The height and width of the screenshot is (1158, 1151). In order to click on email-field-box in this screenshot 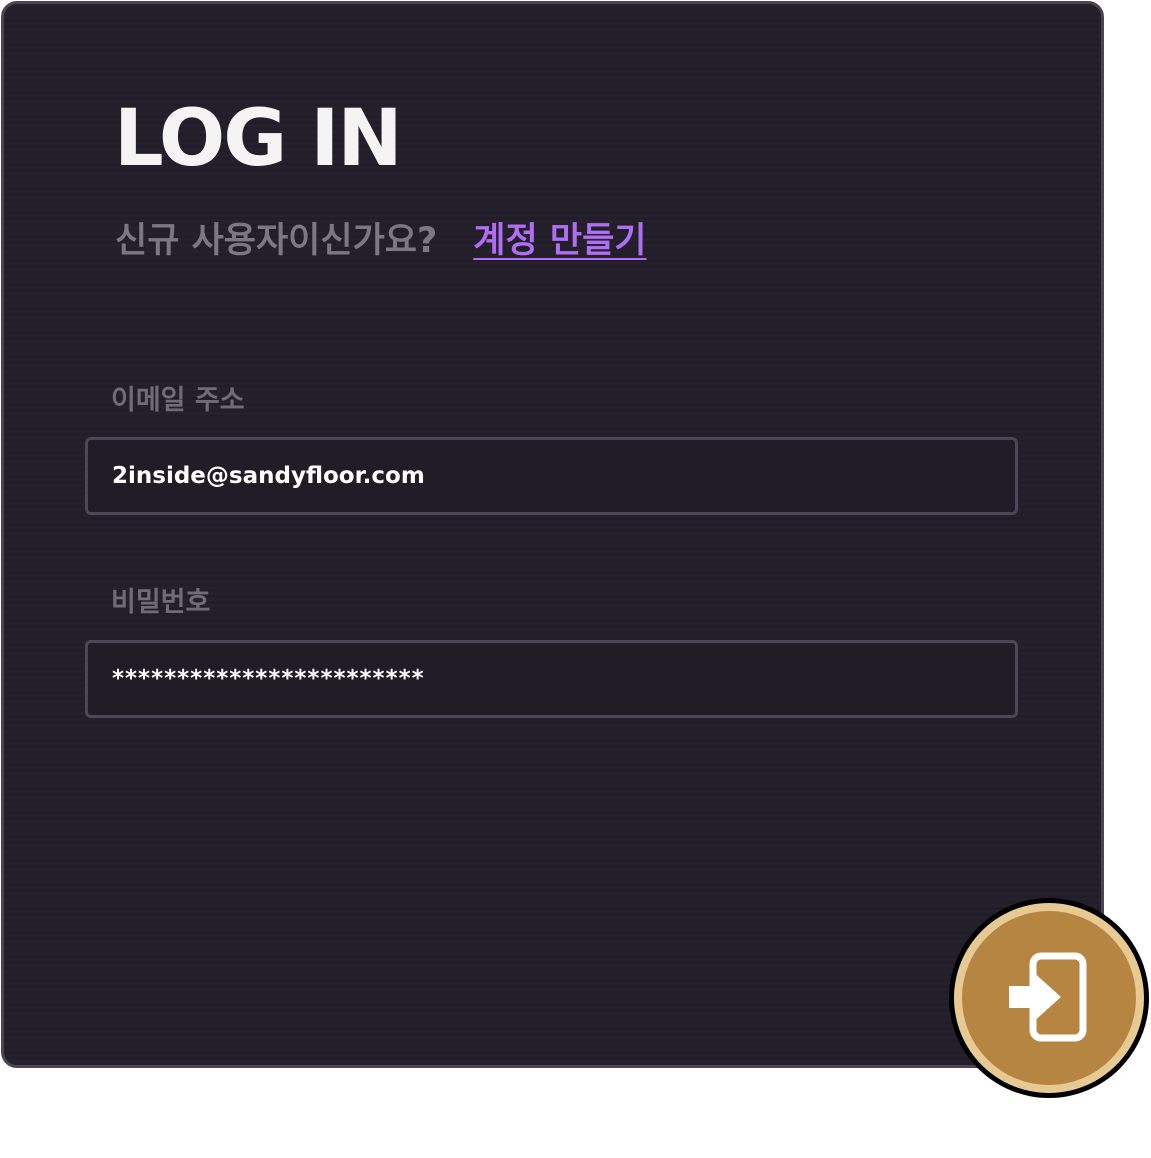, I will do `click(551, 476)`.